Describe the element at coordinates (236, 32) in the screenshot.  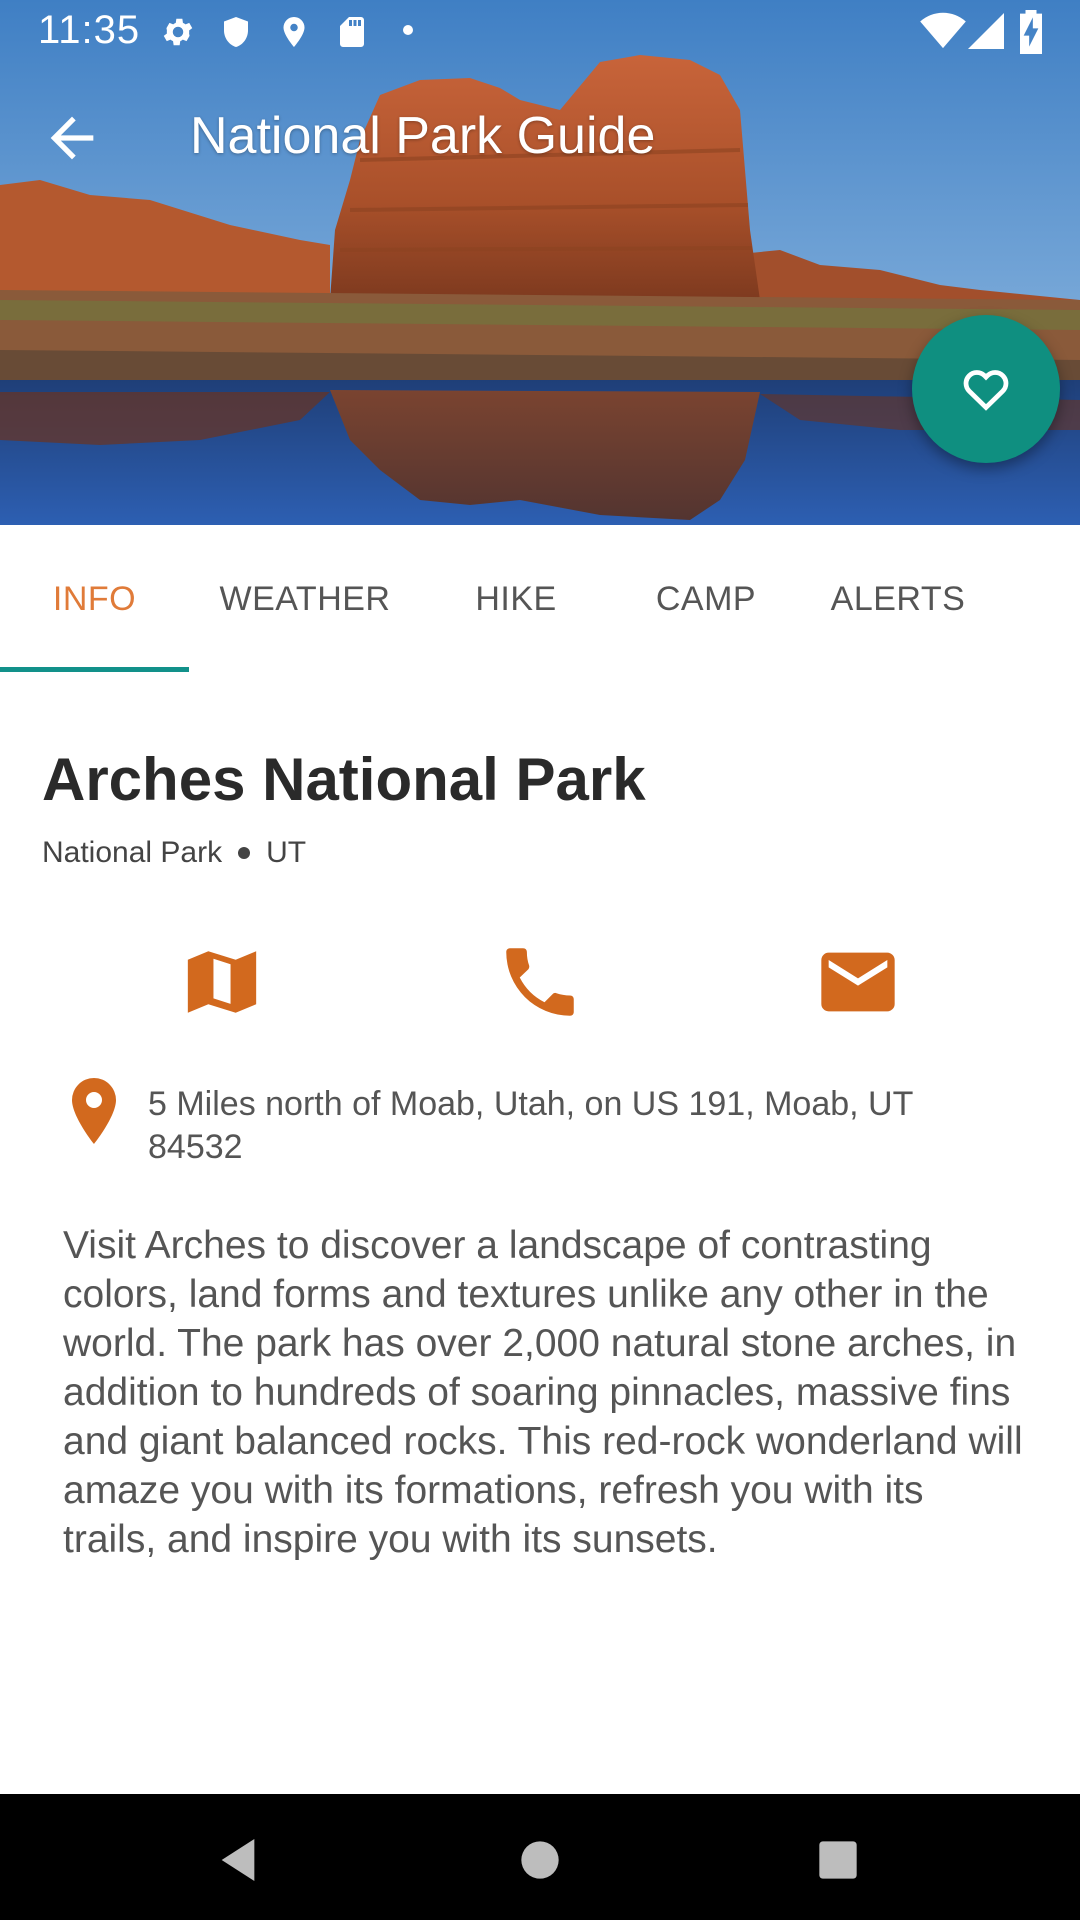
I see `shield-icon` at that location.